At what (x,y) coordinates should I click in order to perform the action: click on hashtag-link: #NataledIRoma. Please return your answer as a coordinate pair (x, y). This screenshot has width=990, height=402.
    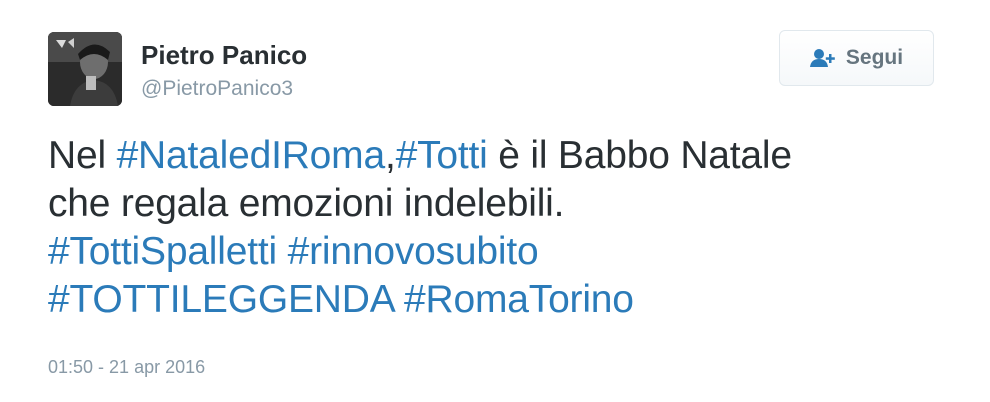
    Looking at the image, I should click on (251, 155).